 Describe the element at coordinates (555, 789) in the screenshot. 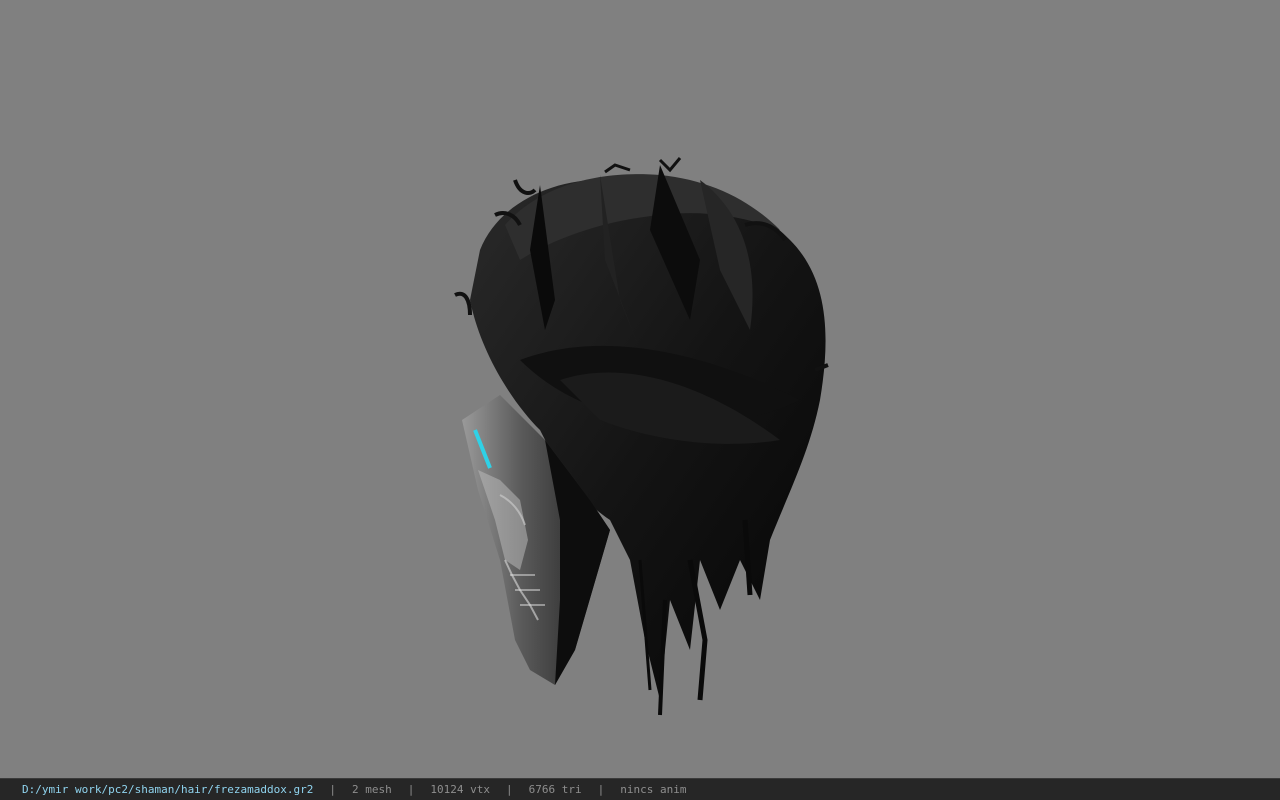

I see `triangle-count: 6766 tri` at that location.